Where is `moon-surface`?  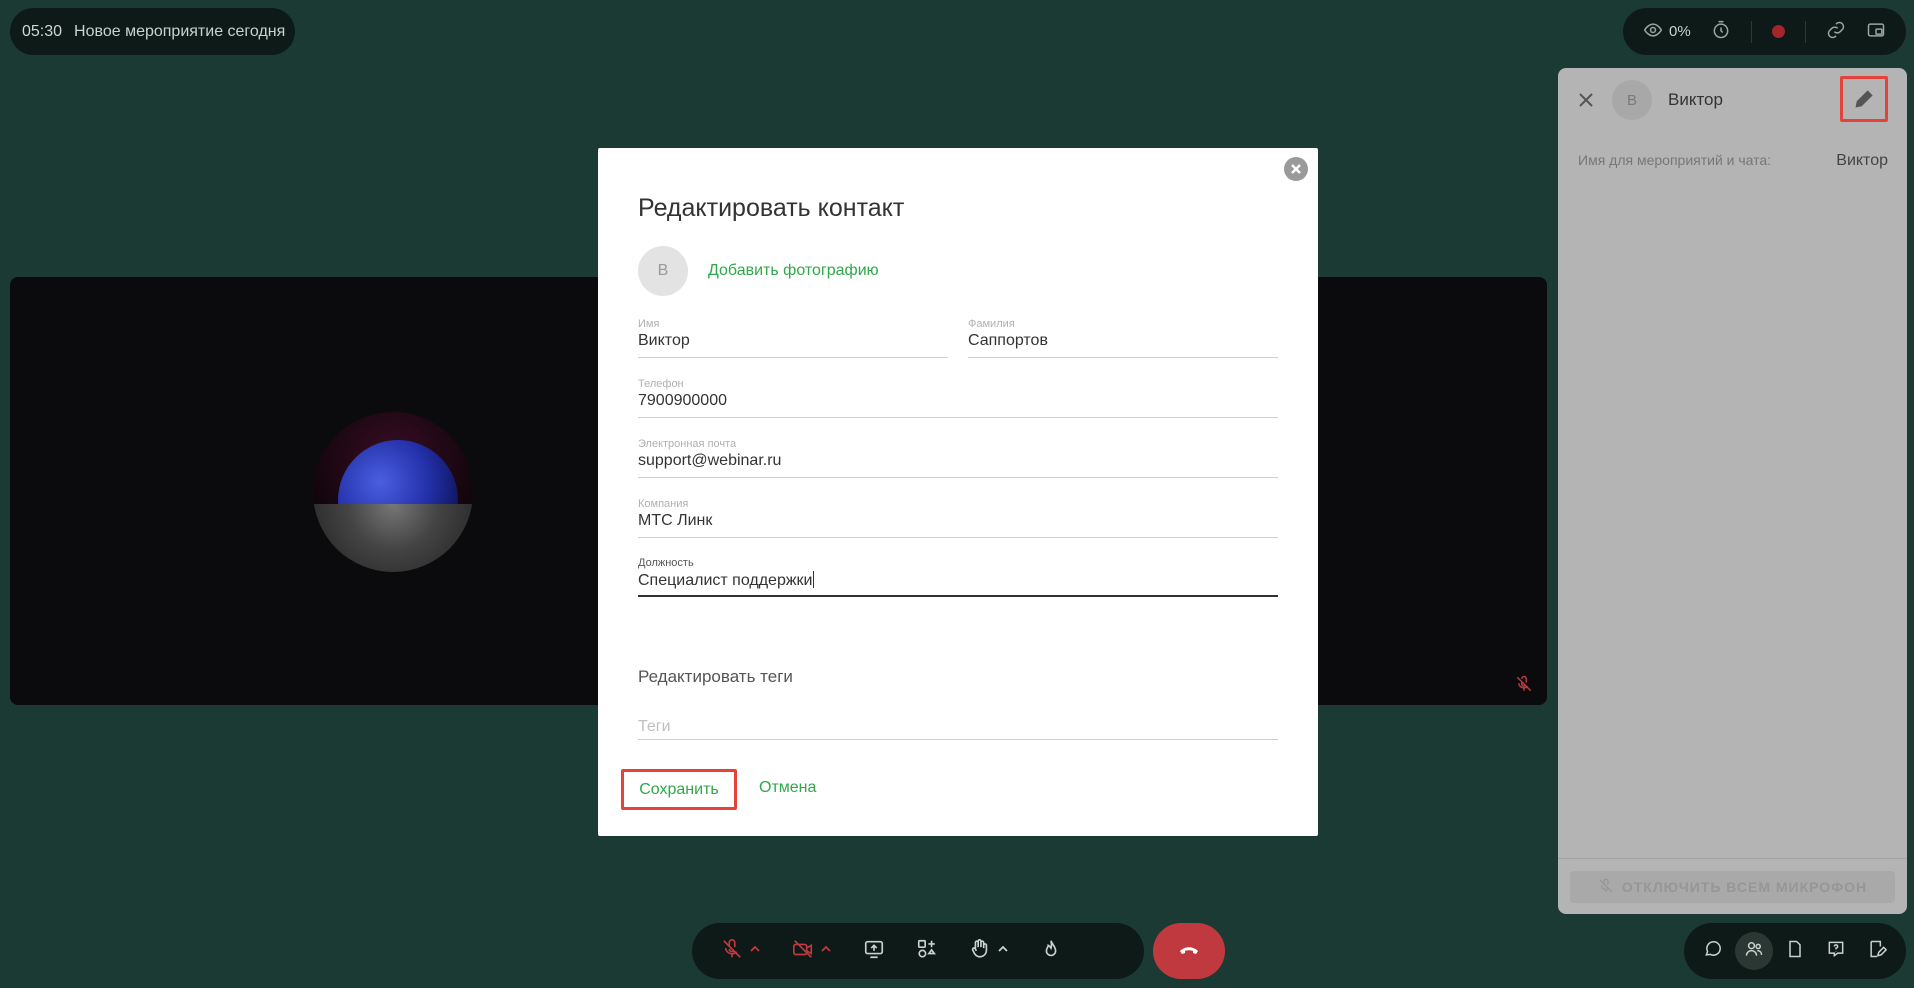
moon-surface is located at coordinates (393, 538).